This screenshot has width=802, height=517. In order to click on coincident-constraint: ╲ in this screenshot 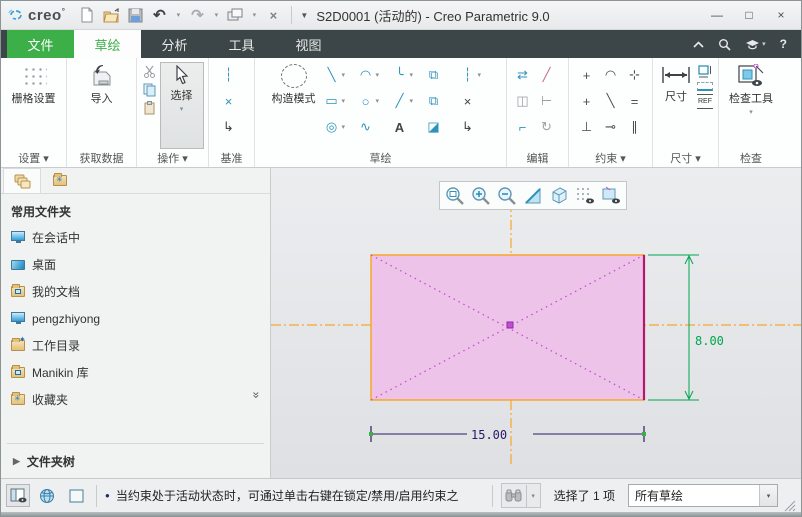, I will do `click(611, 101)`.